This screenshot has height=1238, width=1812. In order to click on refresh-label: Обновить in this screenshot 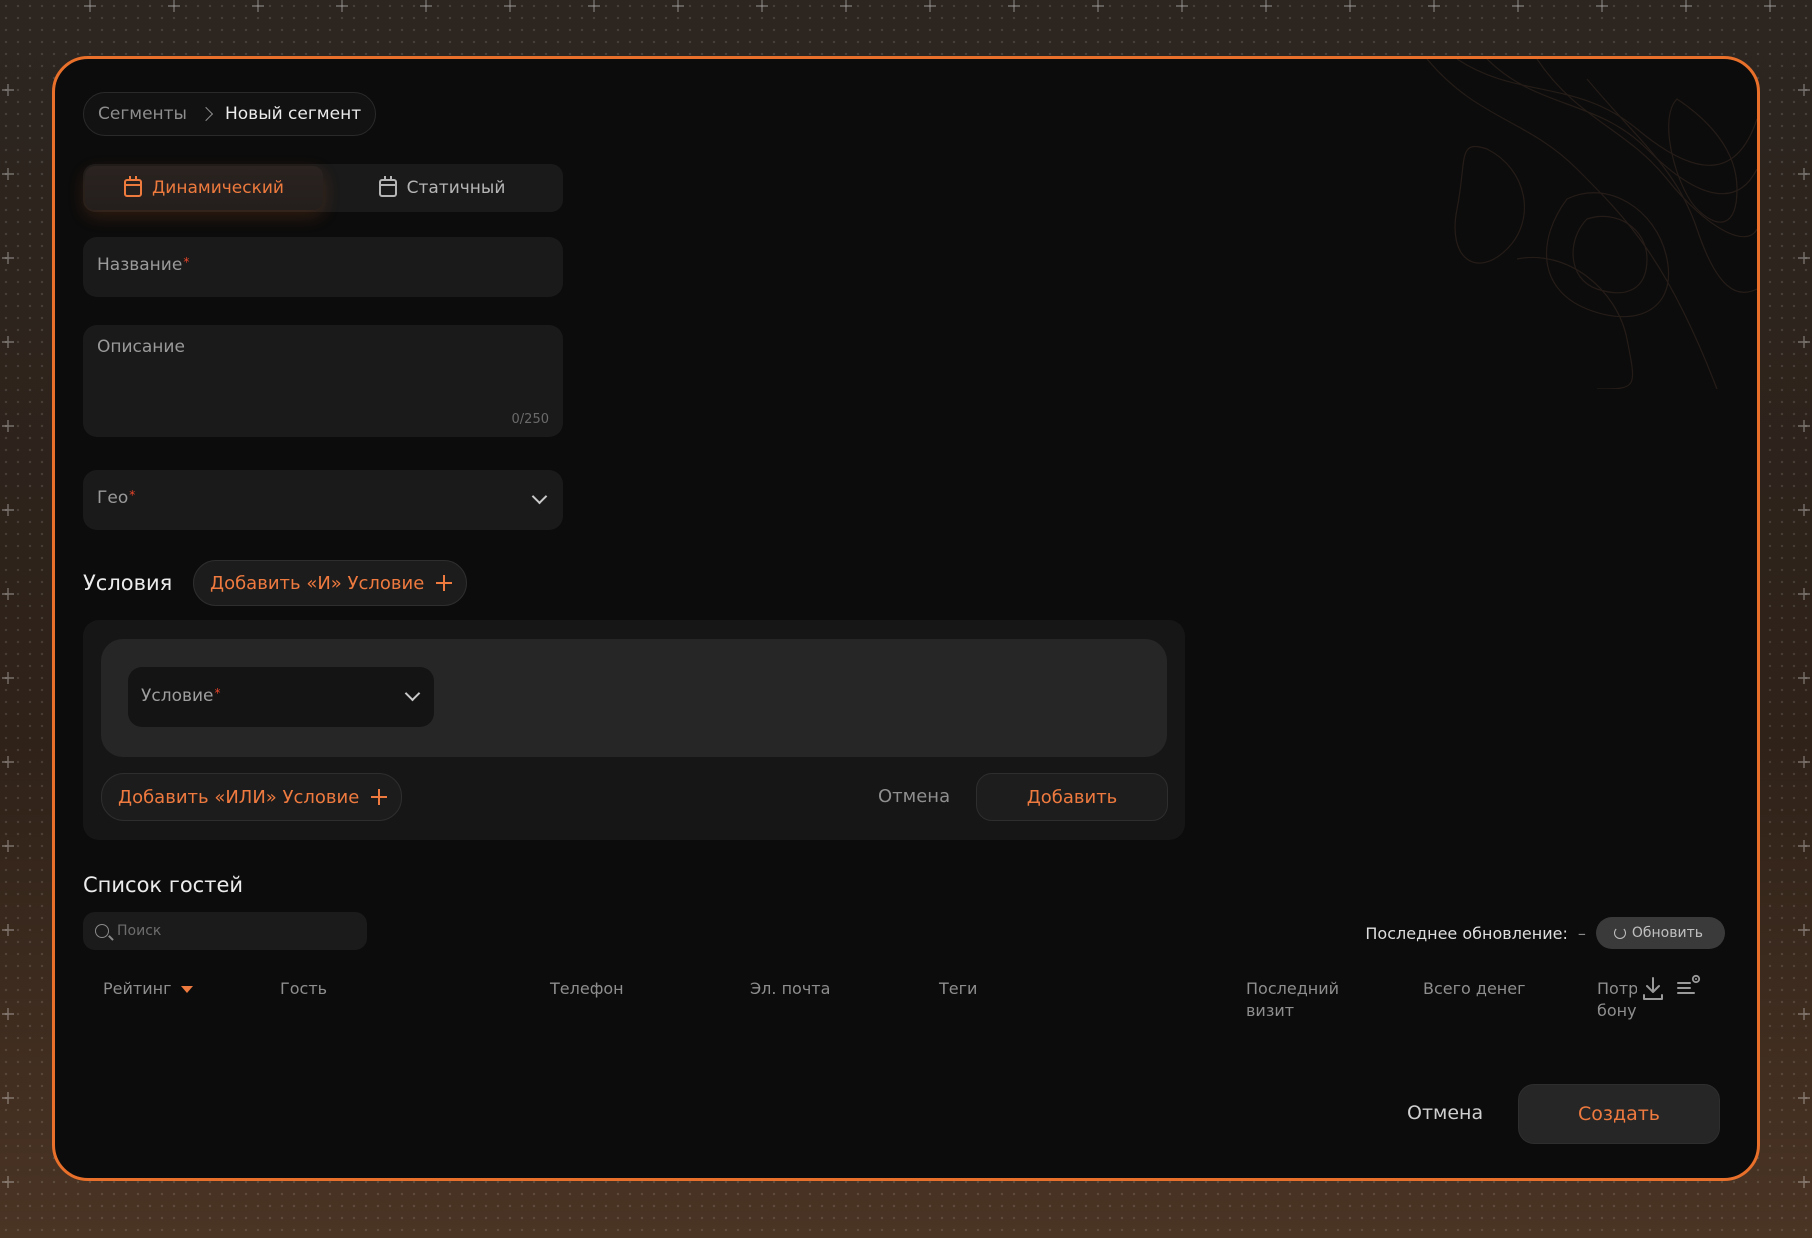, I will do `click(1667, 933)`.